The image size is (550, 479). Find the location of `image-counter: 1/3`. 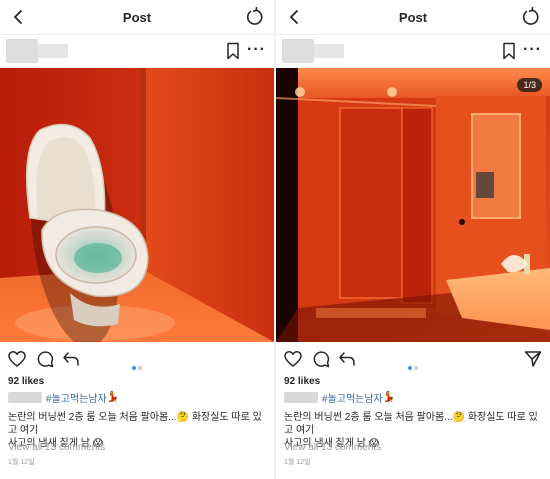

image-counter: 1/3 is located at coordinates (529, 85).